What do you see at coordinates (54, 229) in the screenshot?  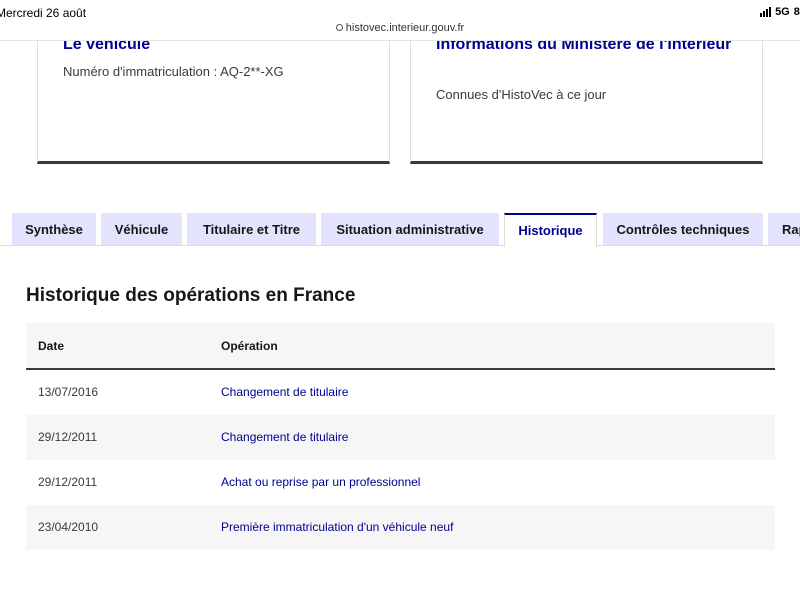 I see `tab-synthese: Synthèse` at bounding box center [54, 229].